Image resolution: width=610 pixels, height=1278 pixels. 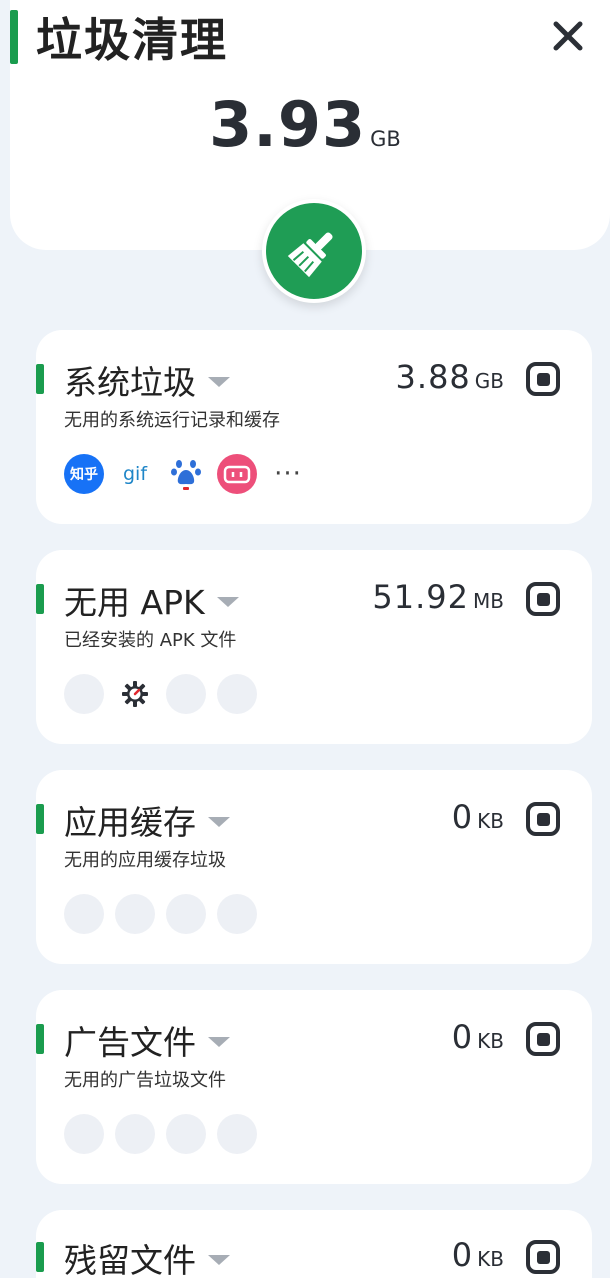 I want to click on close-icon, so click(x=568, y=36).